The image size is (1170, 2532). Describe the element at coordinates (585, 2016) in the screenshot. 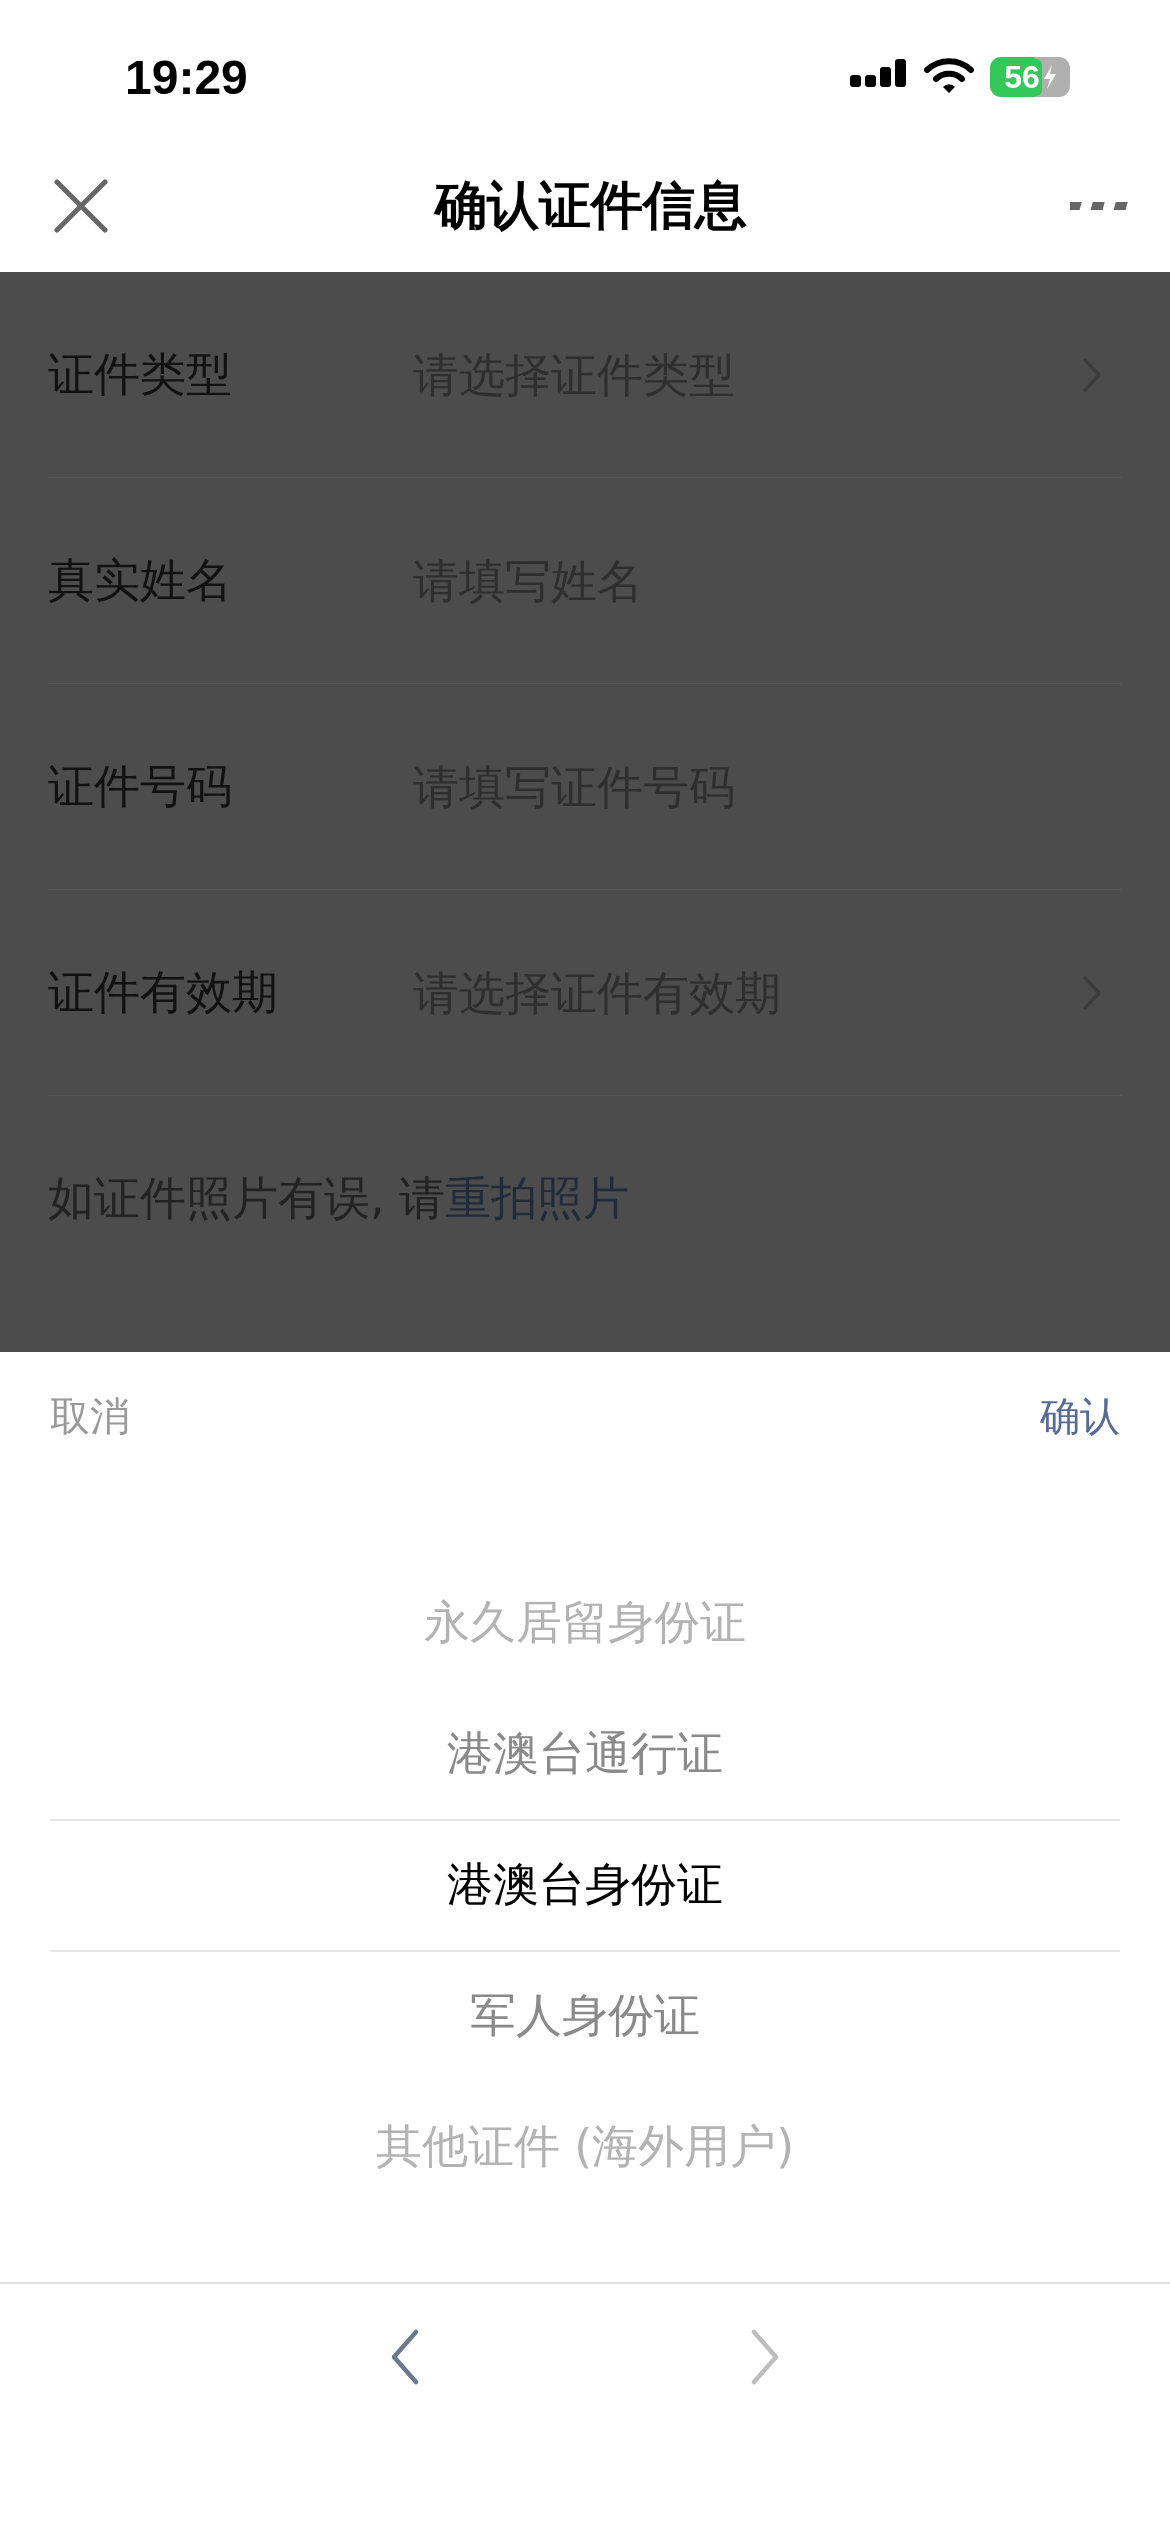

I see `picker-option: 军人身份证` at that location.